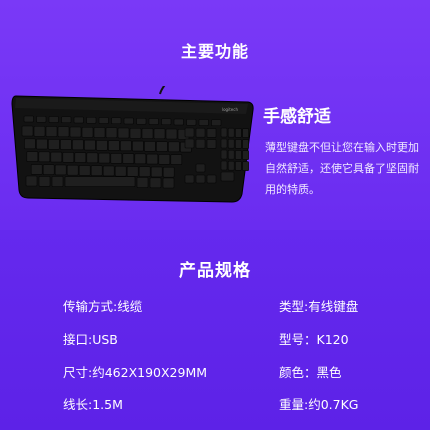 This screenshot has width=430, height=430. Describe the element at coordinates (319, 306) in the screenshot. I see `spec-type: 类型:有线键盘` at that location.